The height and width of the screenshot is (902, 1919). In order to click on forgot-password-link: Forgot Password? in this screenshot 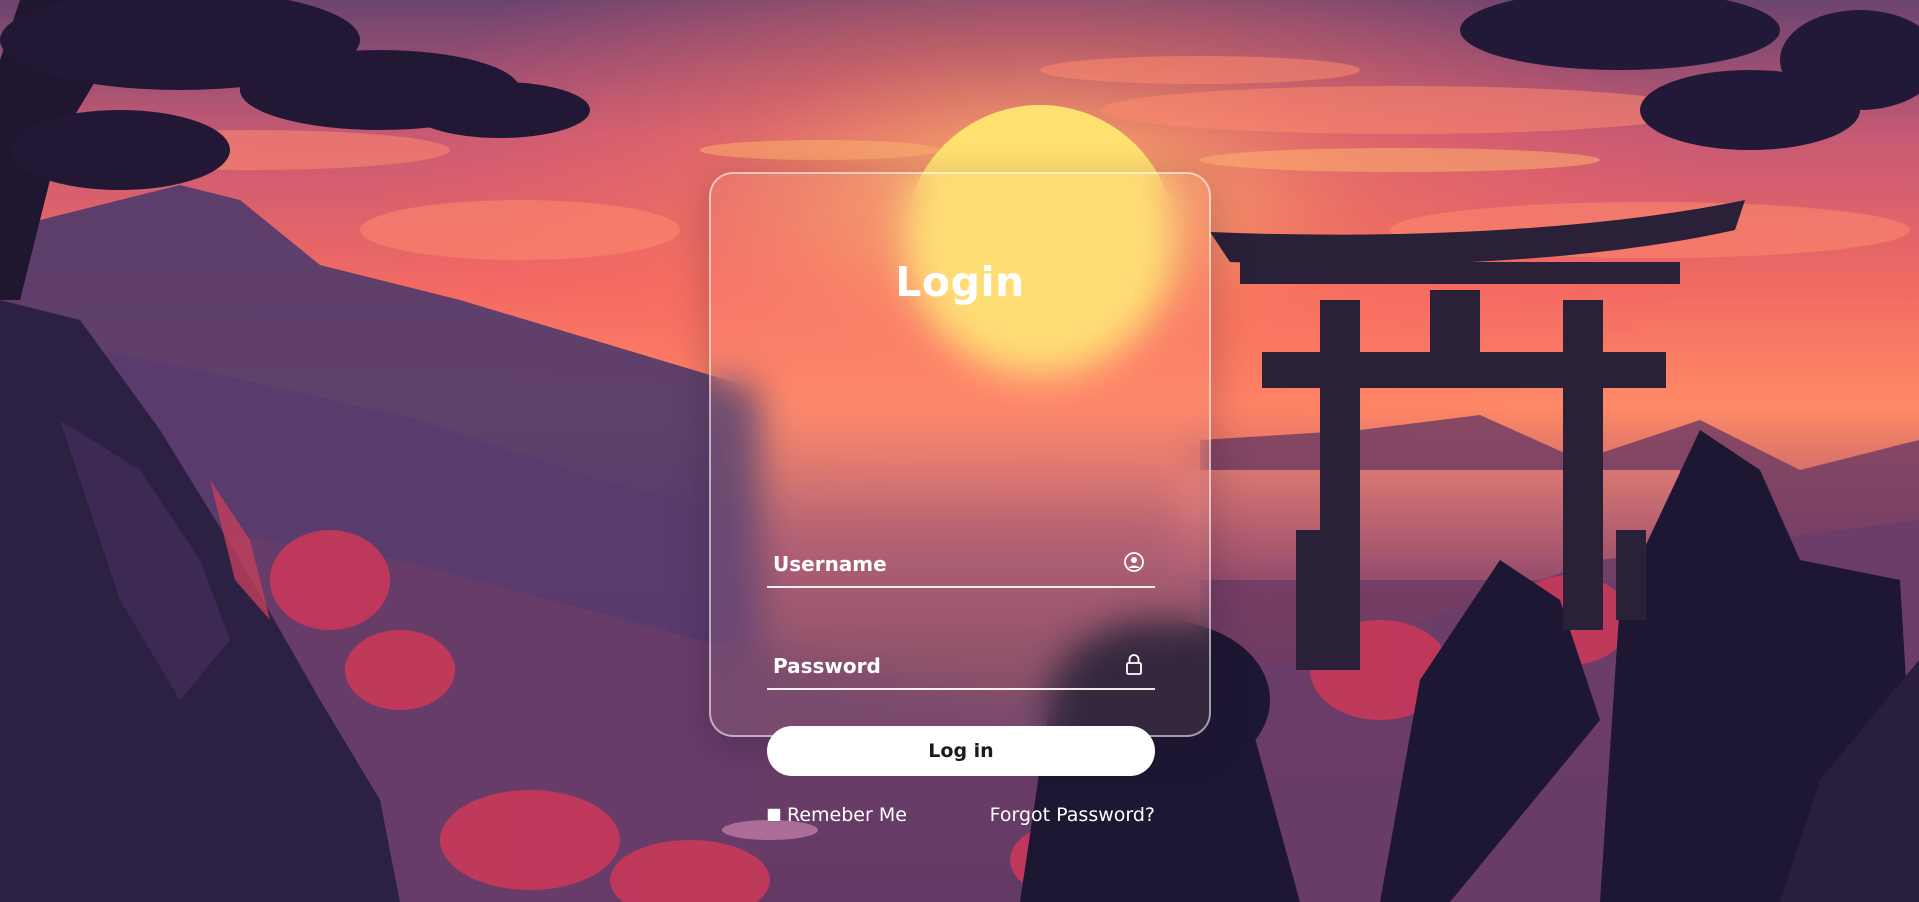, I will do `click(1072, 815)`.